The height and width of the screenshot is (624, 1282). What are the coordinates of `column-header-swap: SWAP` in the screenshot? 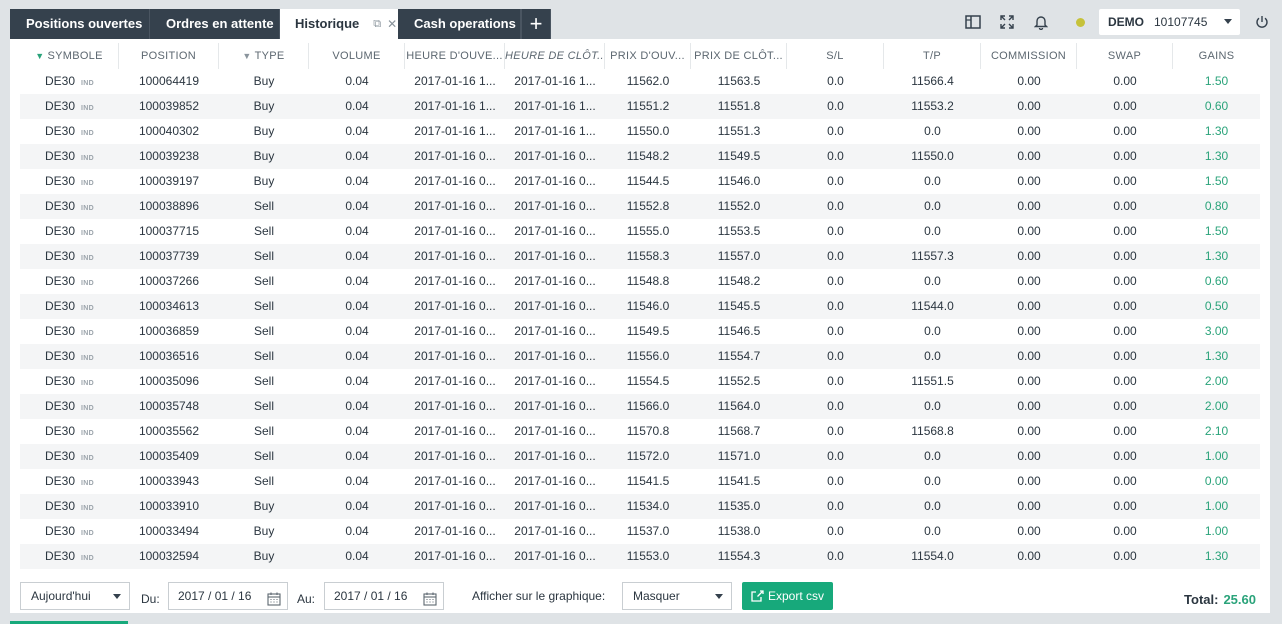 It's located at (1125, 56).